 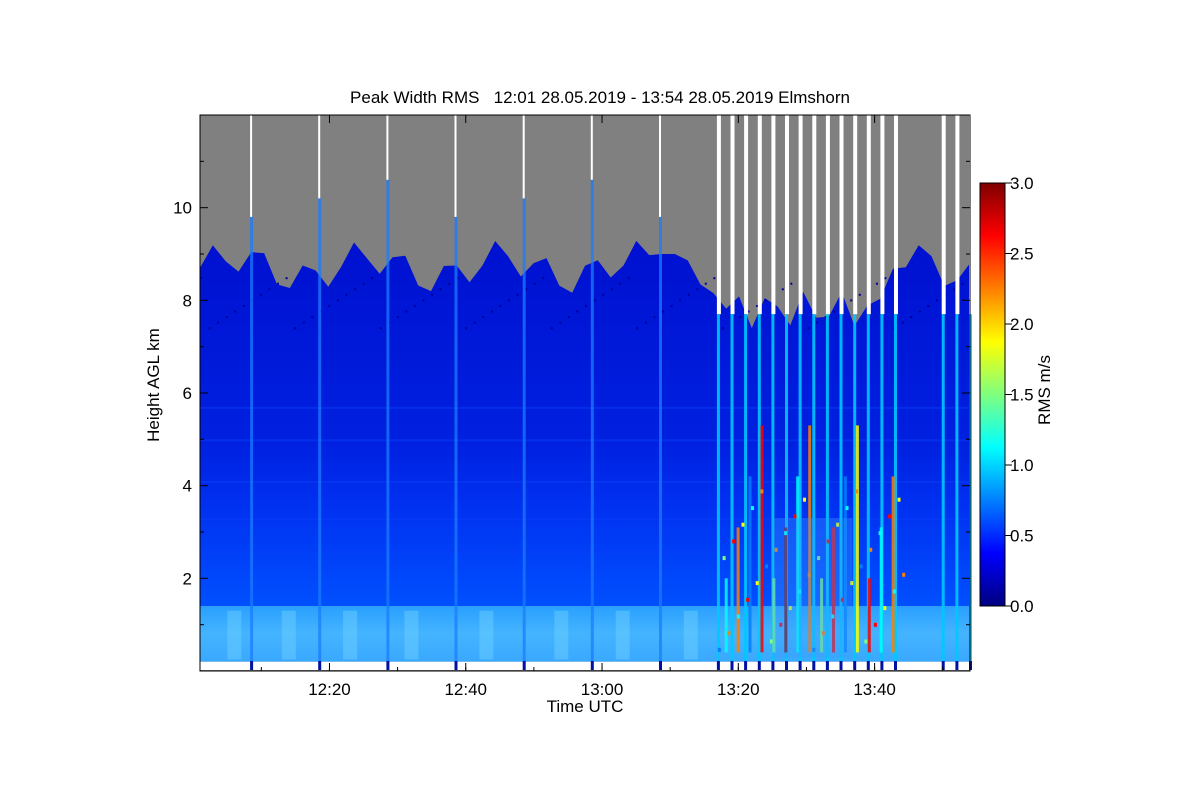 What do you see at coordinates (1022, 183) in the screenshot?
I see `colorbar-tick-label: 3.0` at bounding box center [1022, 183].